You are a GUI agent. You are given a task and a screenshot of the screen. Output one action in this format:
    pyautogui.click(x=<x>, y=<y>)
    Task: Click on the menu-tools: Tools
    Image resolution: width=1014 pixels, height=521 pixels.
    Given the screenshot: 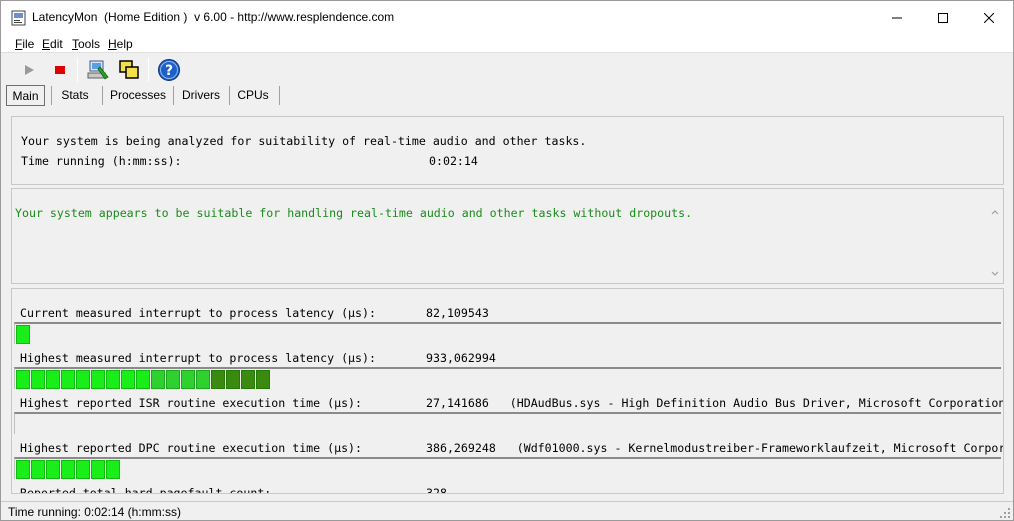 What is the action you would take?
    pyautogui.click(x=86, y=44)
    